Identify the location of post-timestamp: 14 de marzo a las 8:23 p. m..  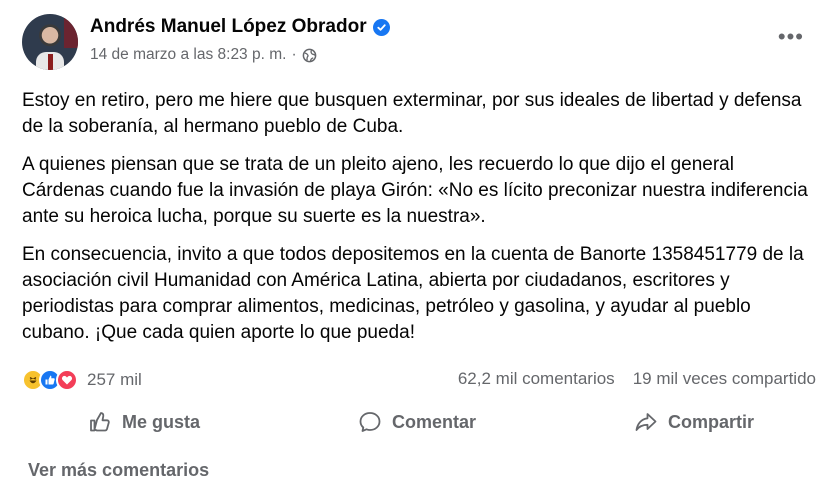
(188, 55).